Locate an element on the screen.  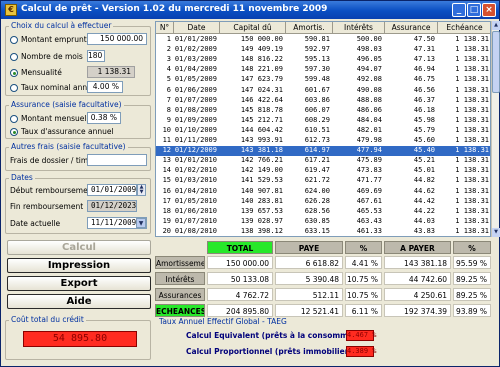
table-cell: 01/04/2009 is located at coordinates (195, 69).